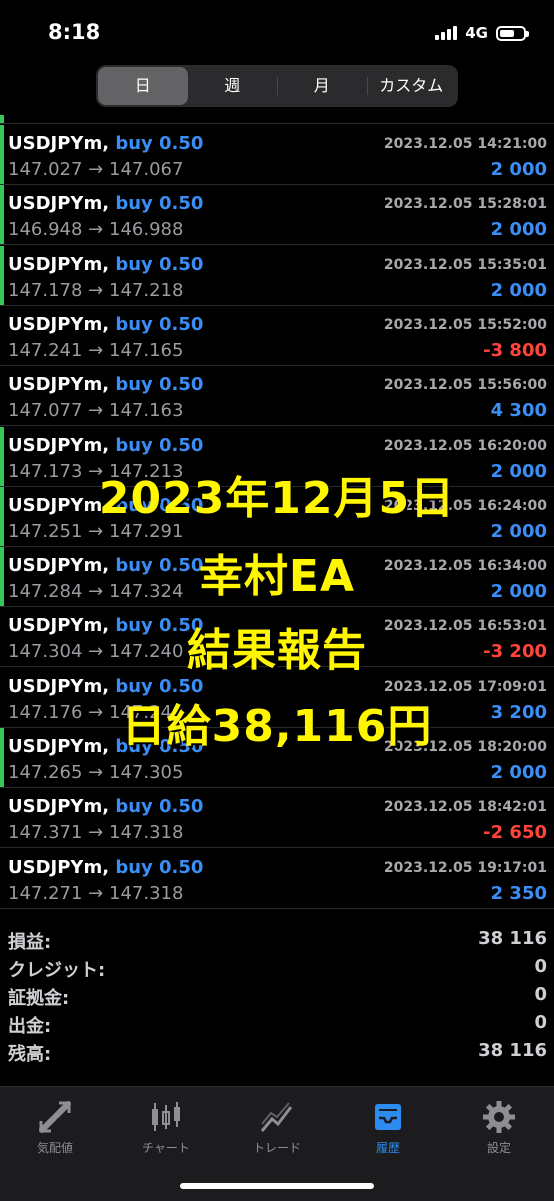 The width and height of the screenshot is (554, 1201). What do you see at coordinates (95, 651) in the screenshot?
I see `trade-prices: 147.304 → 147.240` at bounding box center [95, 651].